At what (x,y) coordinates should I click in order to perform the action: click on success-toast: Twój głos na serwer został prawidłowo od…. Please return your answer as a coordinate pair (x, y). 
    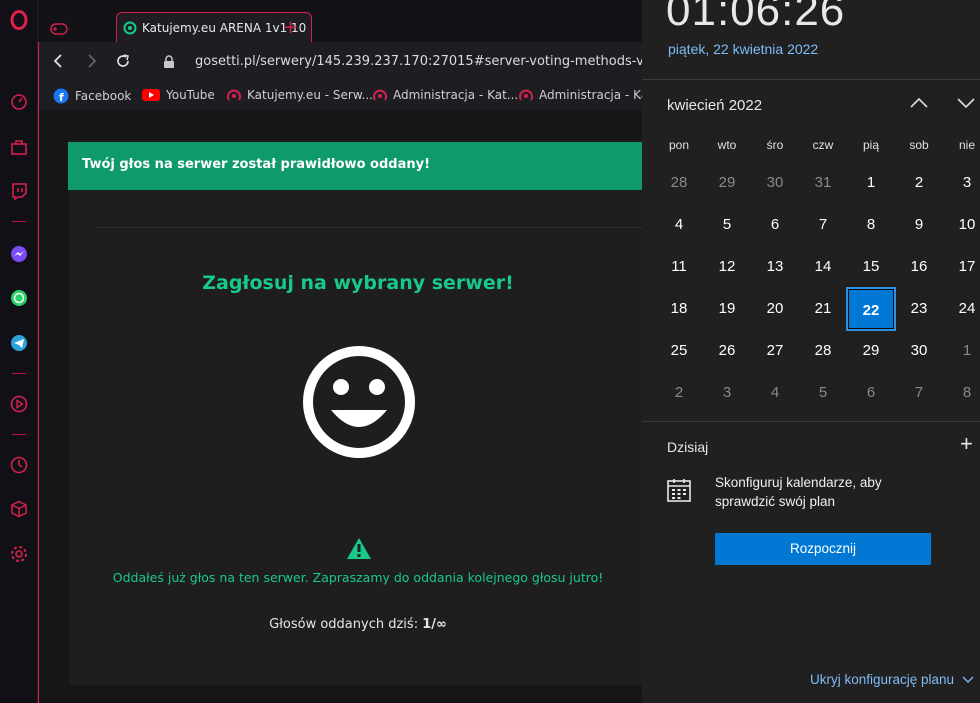
    Looking at the image, I should click on (355, 166).